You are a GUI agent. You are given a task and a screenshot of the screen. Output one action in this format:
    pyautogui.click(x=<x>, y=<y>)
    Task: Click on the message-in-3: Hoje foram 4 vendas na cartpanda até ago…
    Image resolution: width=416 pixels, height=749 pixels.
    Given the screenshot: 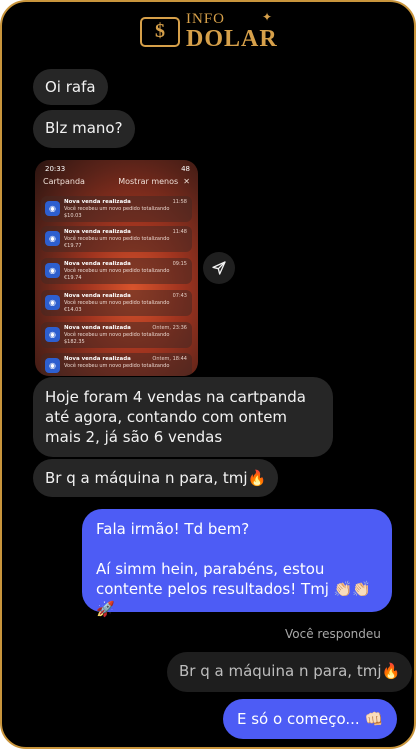 What is the action you would take?
    pyautogui.click(x=183, y=417)
    